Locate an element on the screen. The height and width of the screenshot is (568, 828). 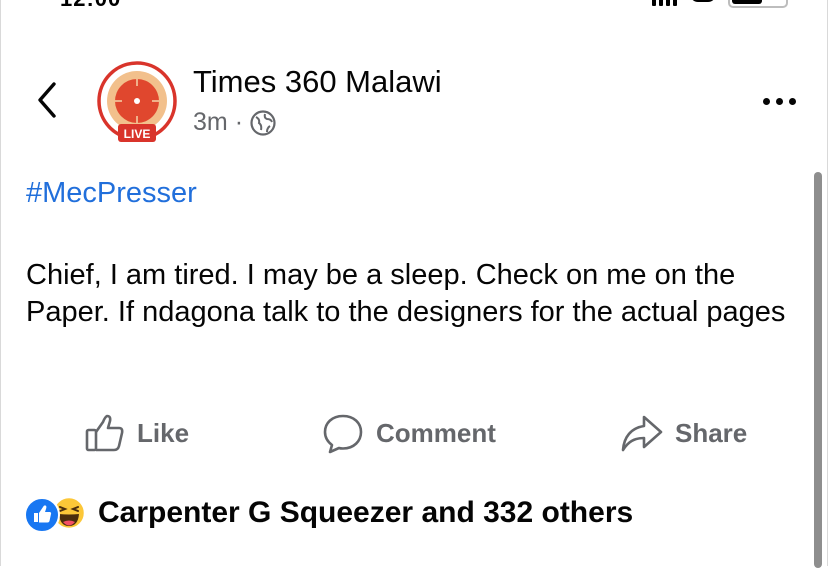
post-meta: 3m · is located at coordinates (234, 122).